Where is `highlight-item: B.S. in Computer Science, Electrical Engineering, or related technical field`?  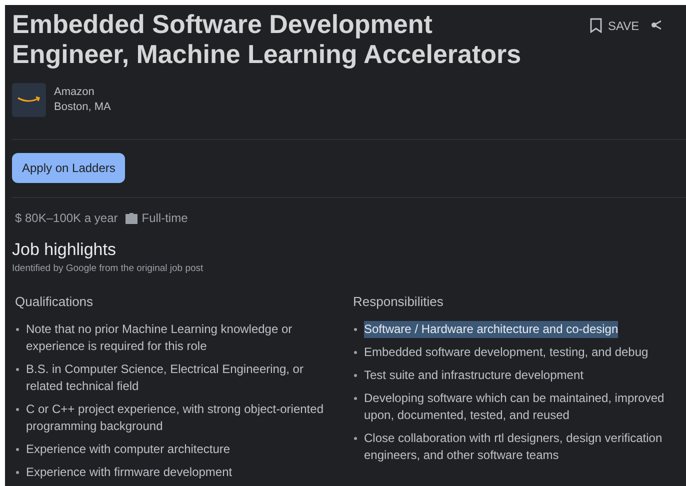
highlight-item: B.S. in Computer Science, Electrical Engineering, or related technical field is located at coordinates (165, 378).